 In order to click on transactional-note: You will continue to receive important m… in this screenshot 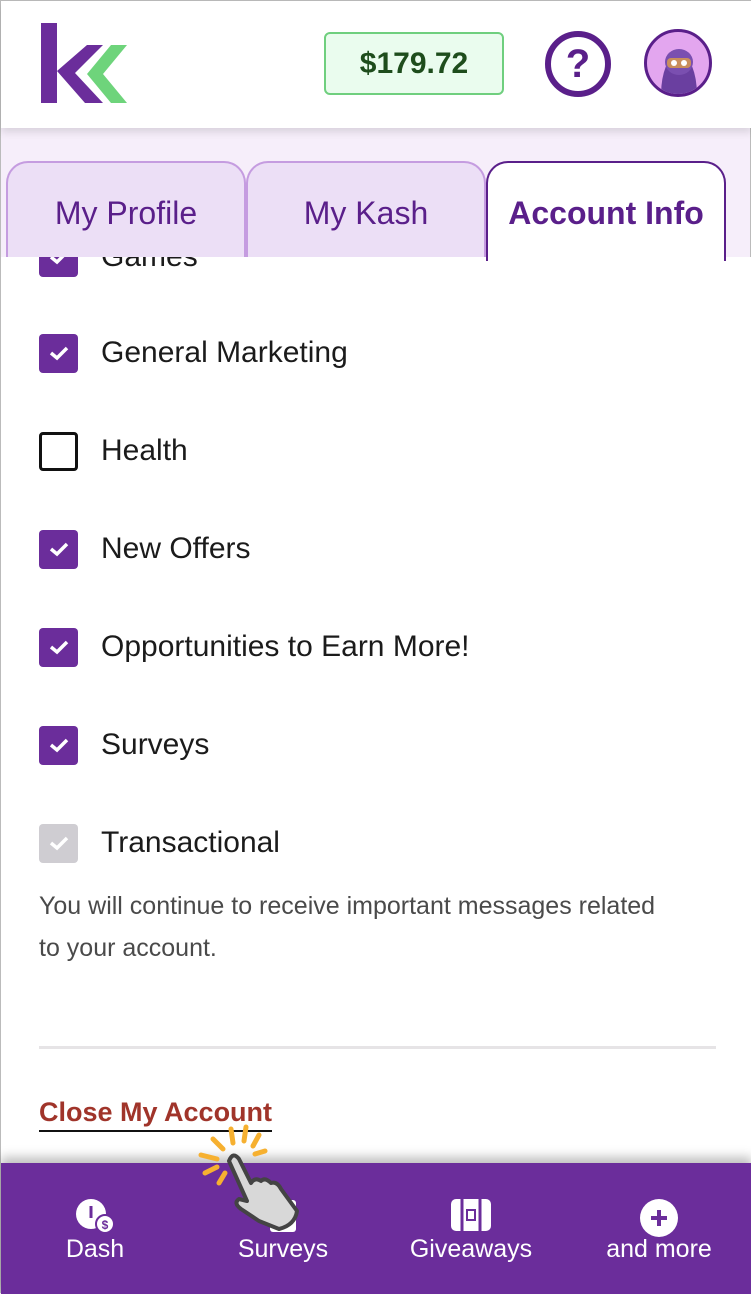, I will do `click(347, 927)`.